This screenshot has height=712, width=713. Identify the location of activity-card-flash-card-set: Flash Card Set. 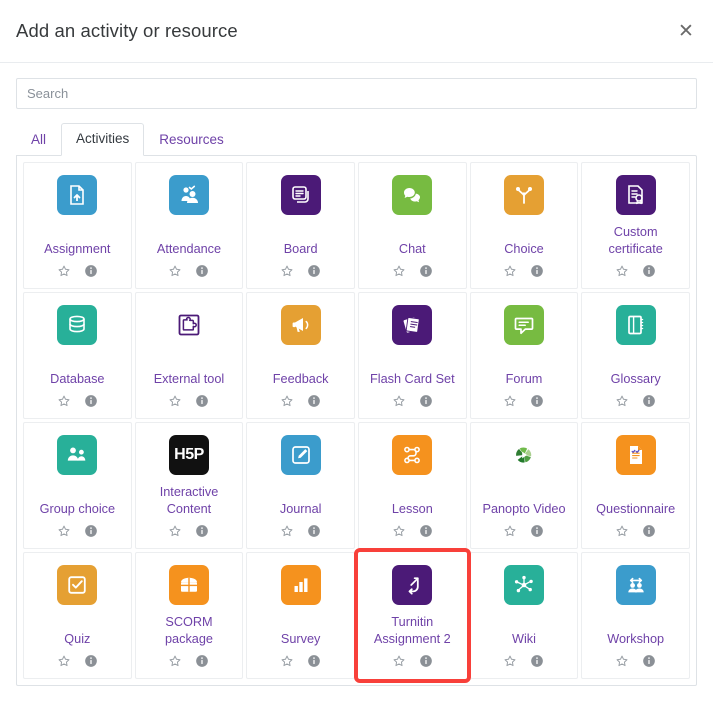
(412, 355).